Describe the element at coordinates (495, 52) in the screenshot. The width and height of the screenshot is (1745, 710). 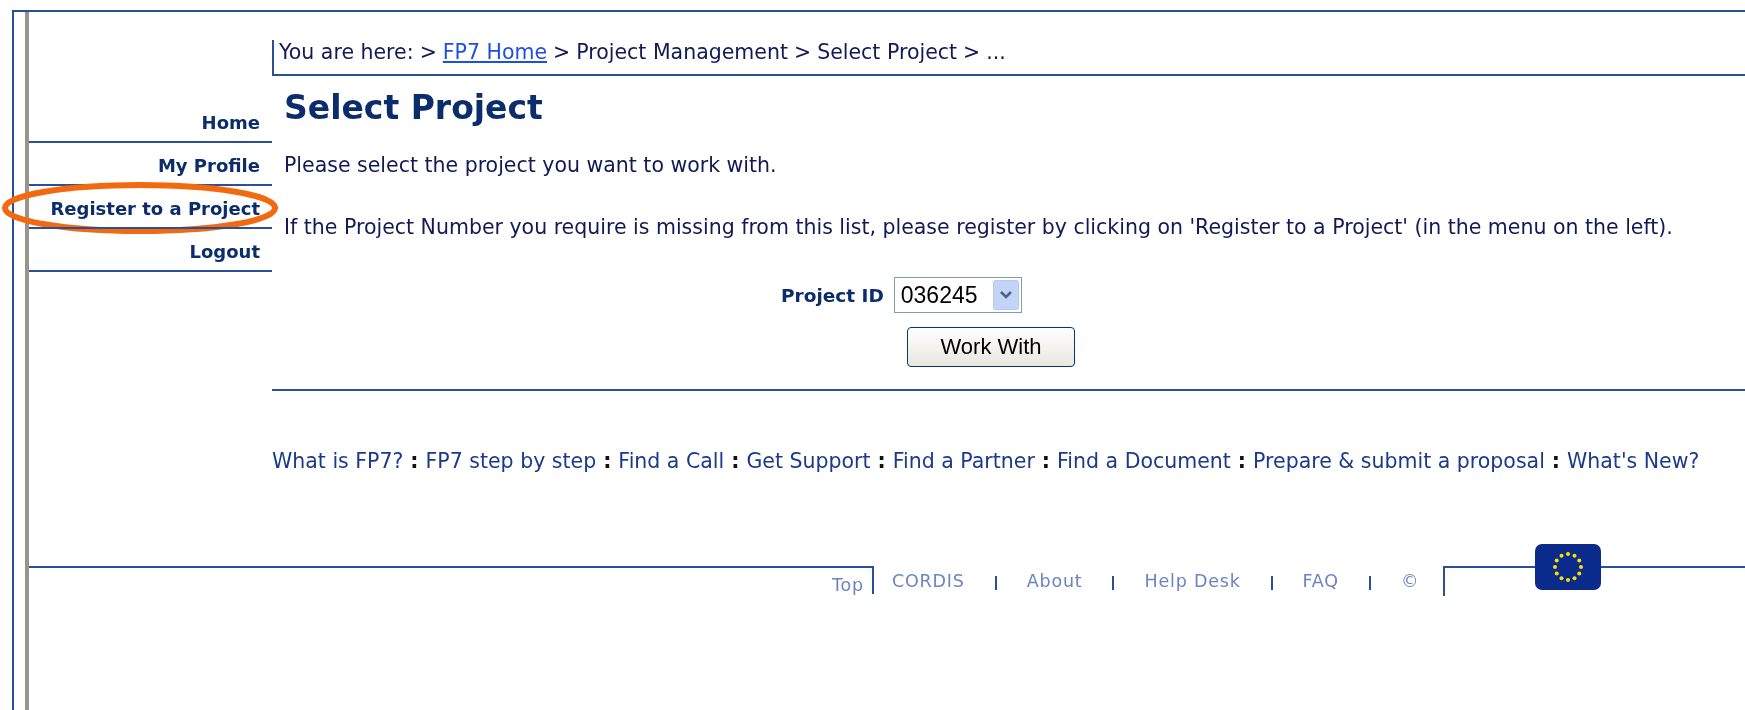
I see `breadcrumb-link: FP7 Home` at that location.